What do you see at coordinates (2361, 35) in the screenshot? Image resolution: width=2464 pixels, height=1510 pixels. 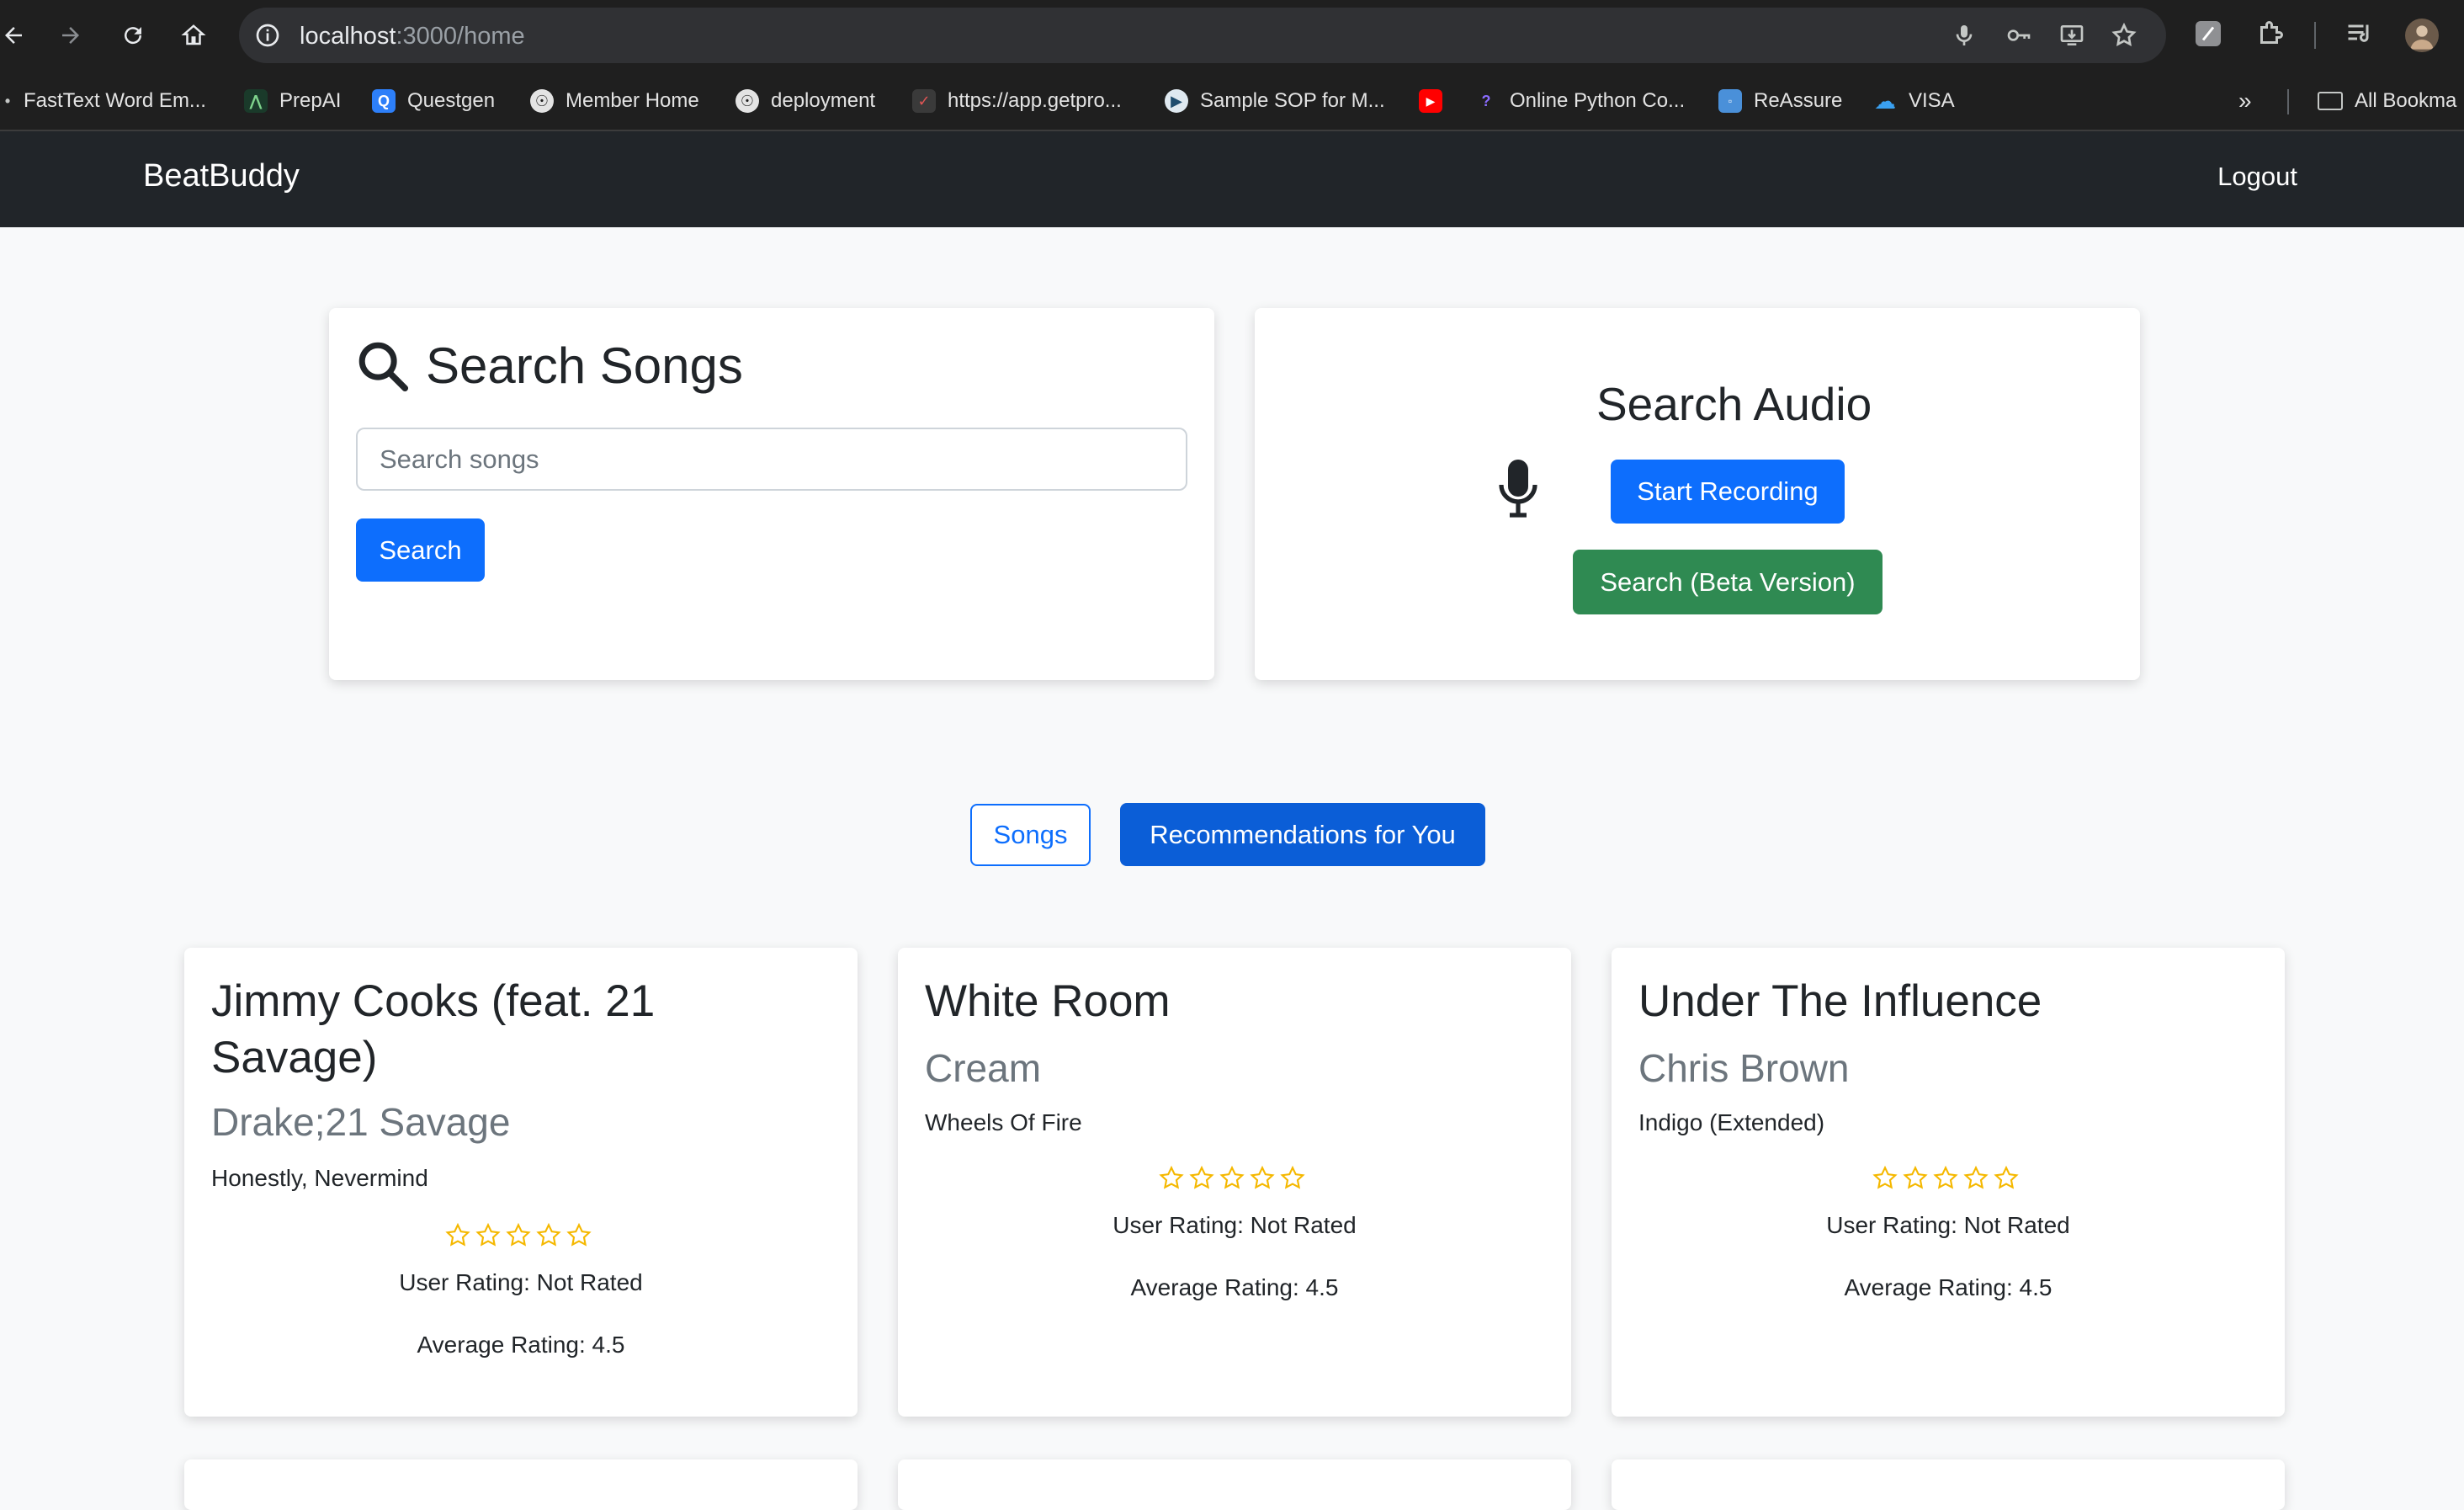 I see `reading-list-icon` at bounding box center [2361, 35].